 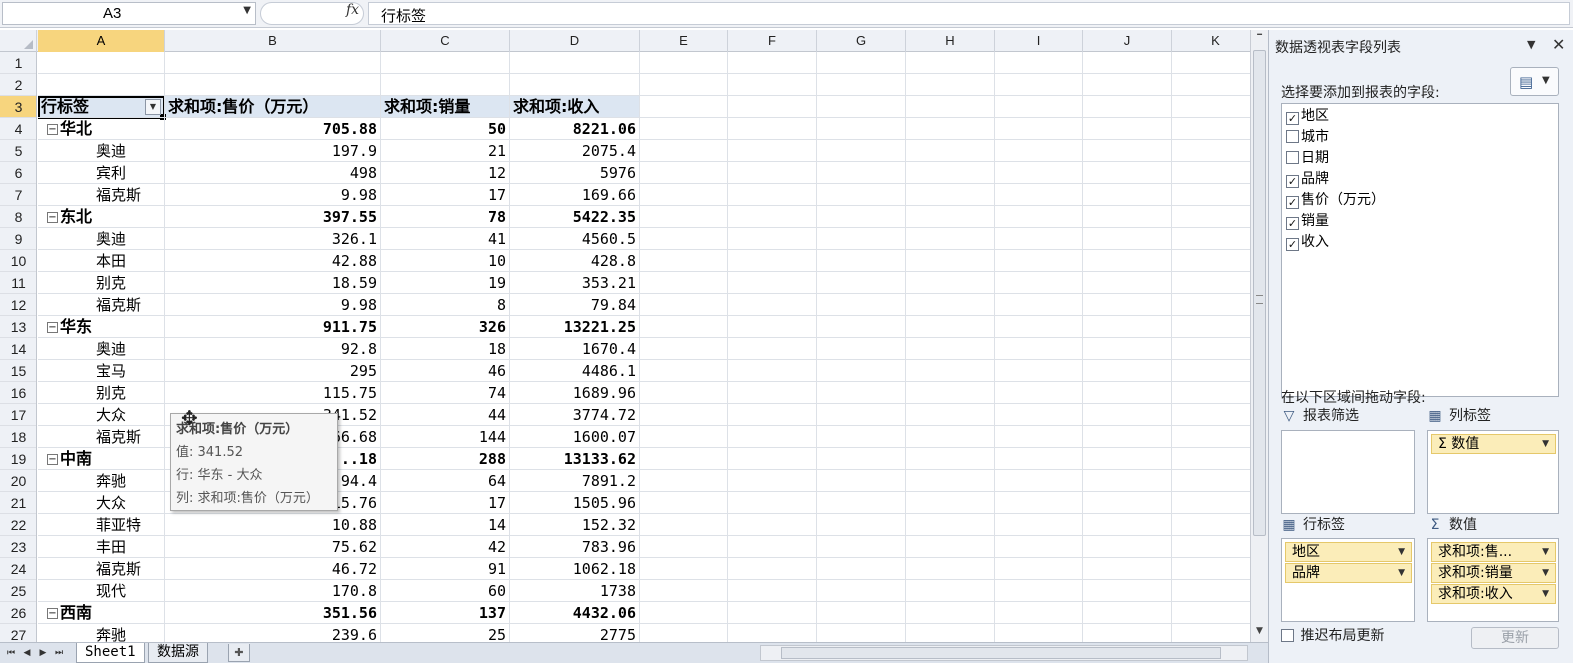 I want to click on tab-data-source: 数据源, so click(x=178, y=653).